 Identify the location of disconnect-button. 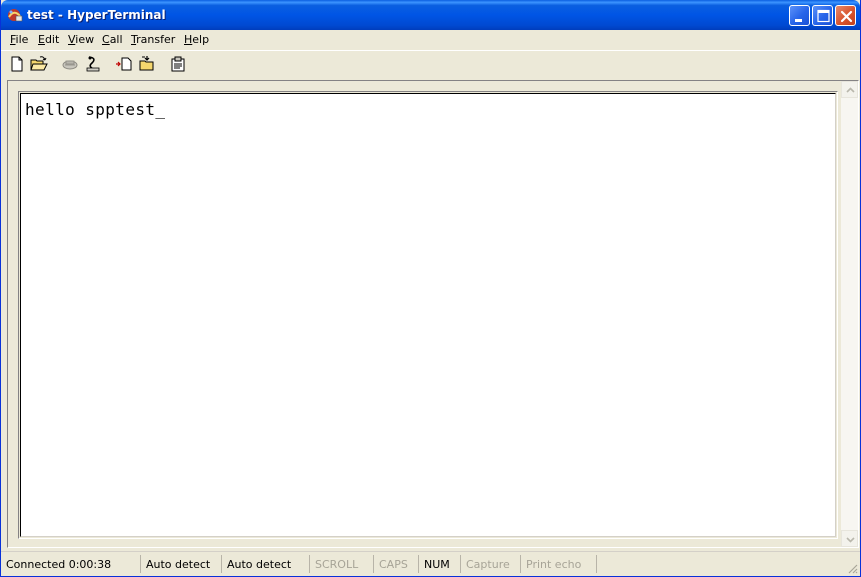
(93, 64).